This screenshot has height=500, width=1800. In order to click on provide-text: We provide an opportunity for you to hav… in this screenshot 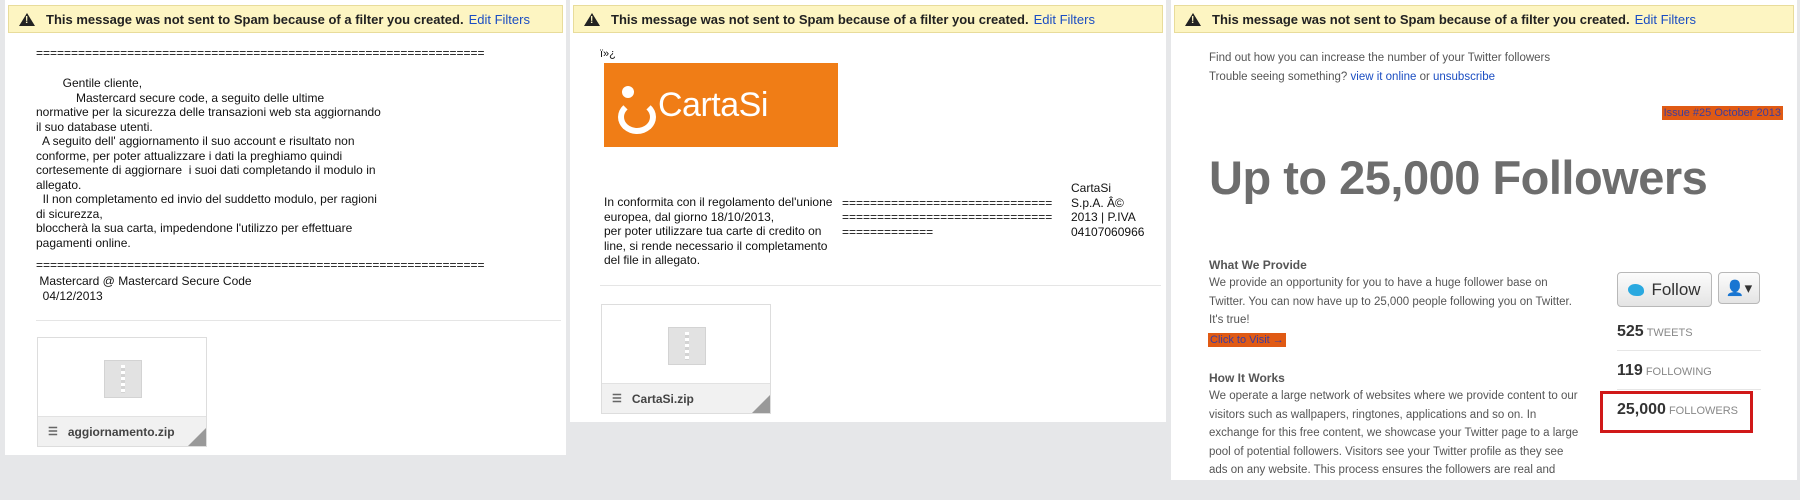, I will do `click(1390, 301)`.